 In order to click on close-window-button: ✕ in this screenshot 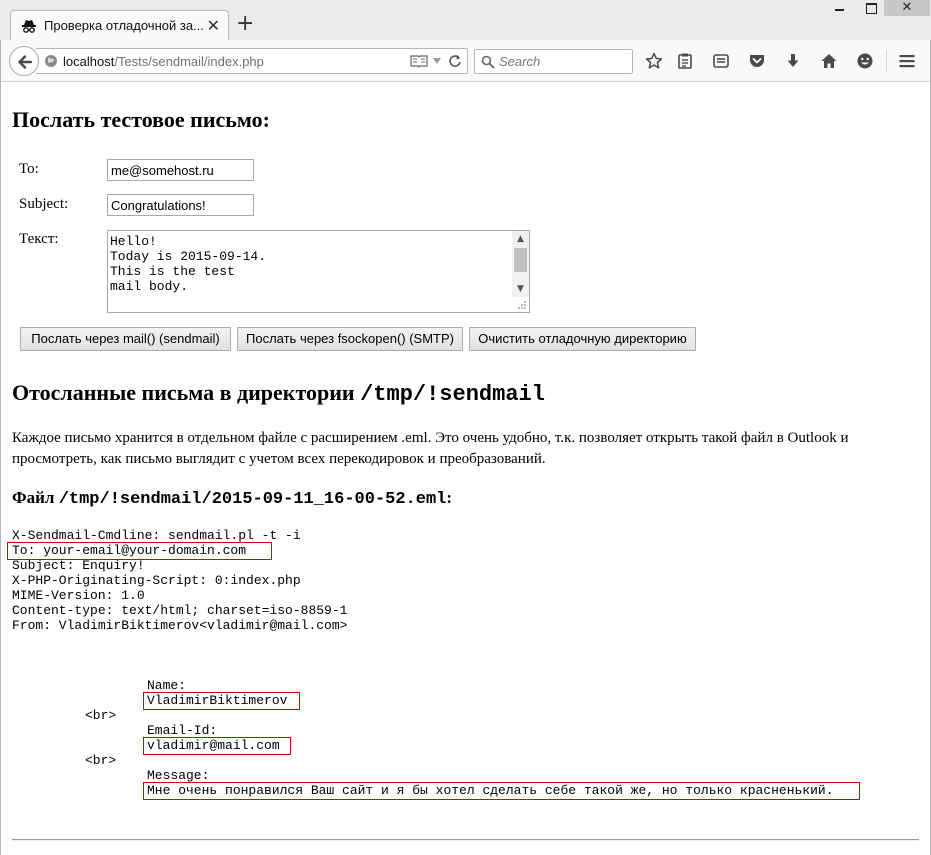, I will do `click(907, 8)`.